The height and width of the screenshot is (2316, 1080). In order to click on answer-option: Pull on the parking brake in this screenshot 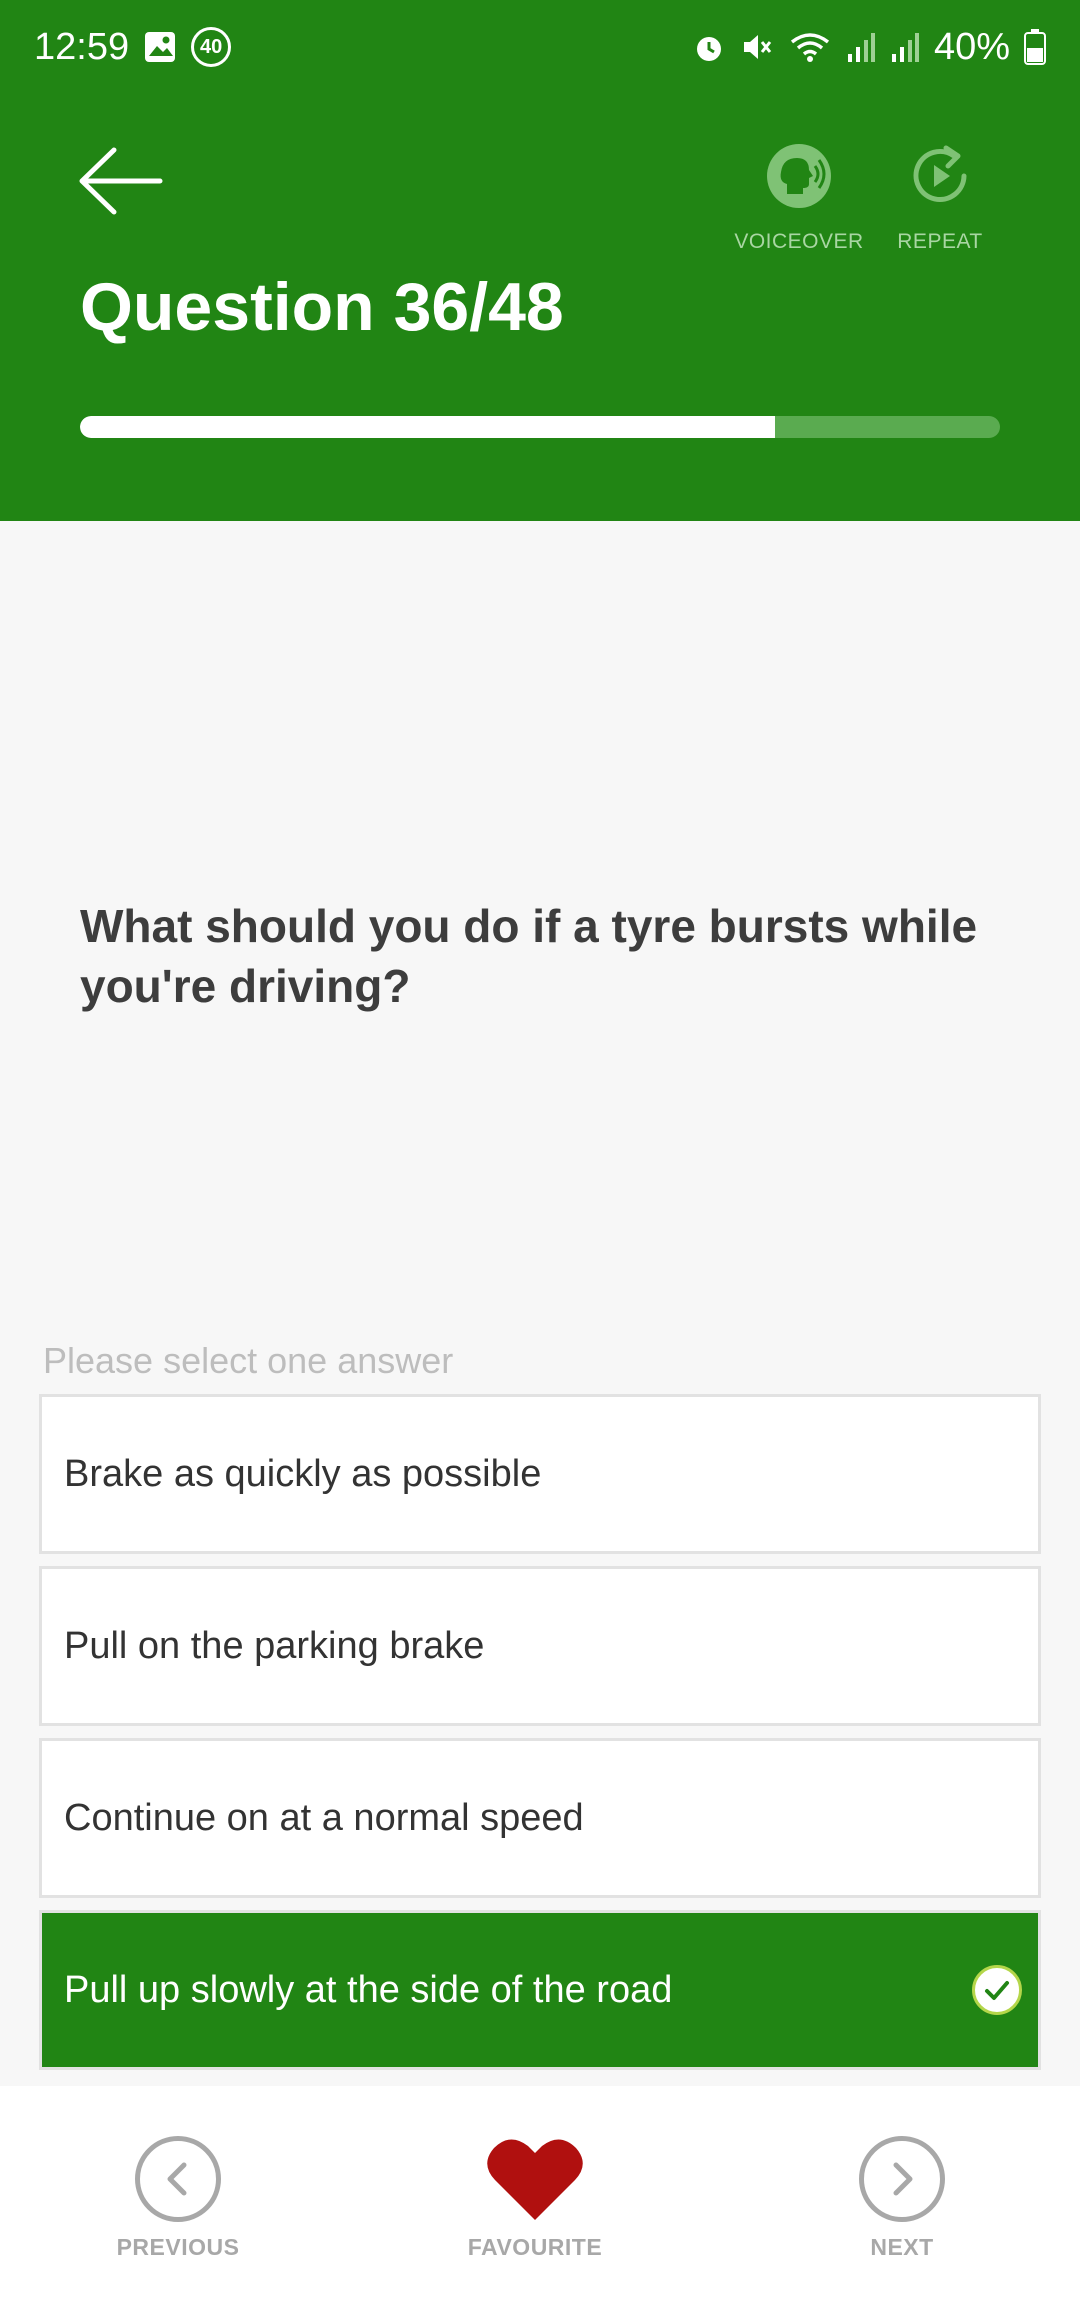, I will do `click(540, 1646)`.